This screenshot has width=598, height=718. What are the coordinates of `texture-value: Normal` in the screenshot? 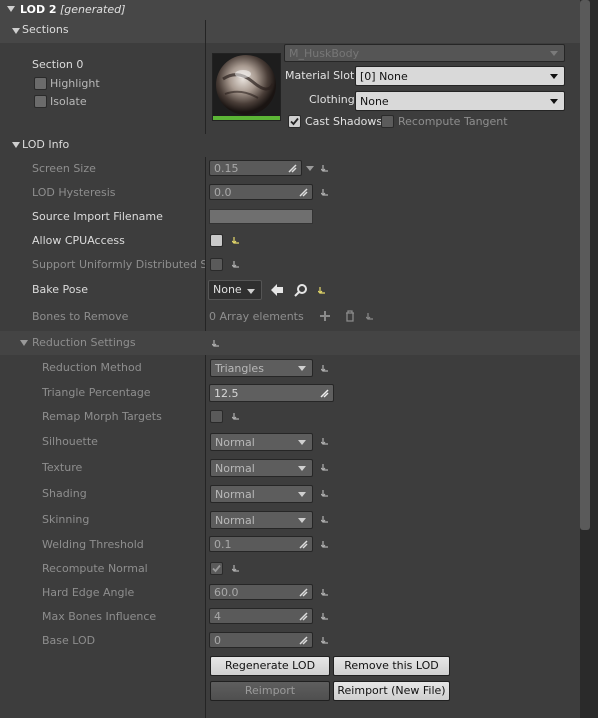 It's located at (235, 468).